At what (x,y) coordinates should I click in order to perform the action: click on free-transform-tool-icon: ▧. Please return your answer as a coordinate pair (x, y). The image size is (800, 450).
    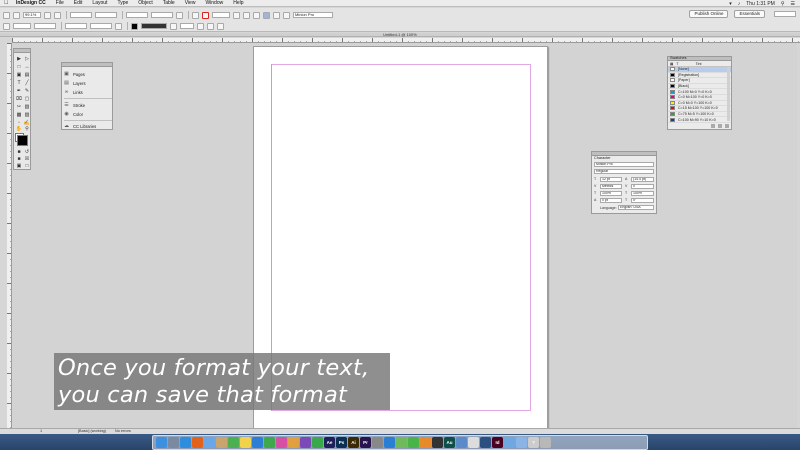
    Looking at the image, I should click on (27, 107).